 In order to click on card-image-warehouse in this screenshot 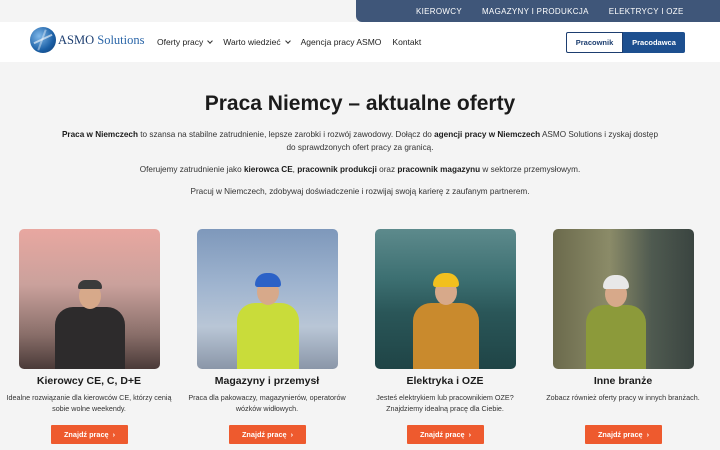, I will do `click(267, 299)`.